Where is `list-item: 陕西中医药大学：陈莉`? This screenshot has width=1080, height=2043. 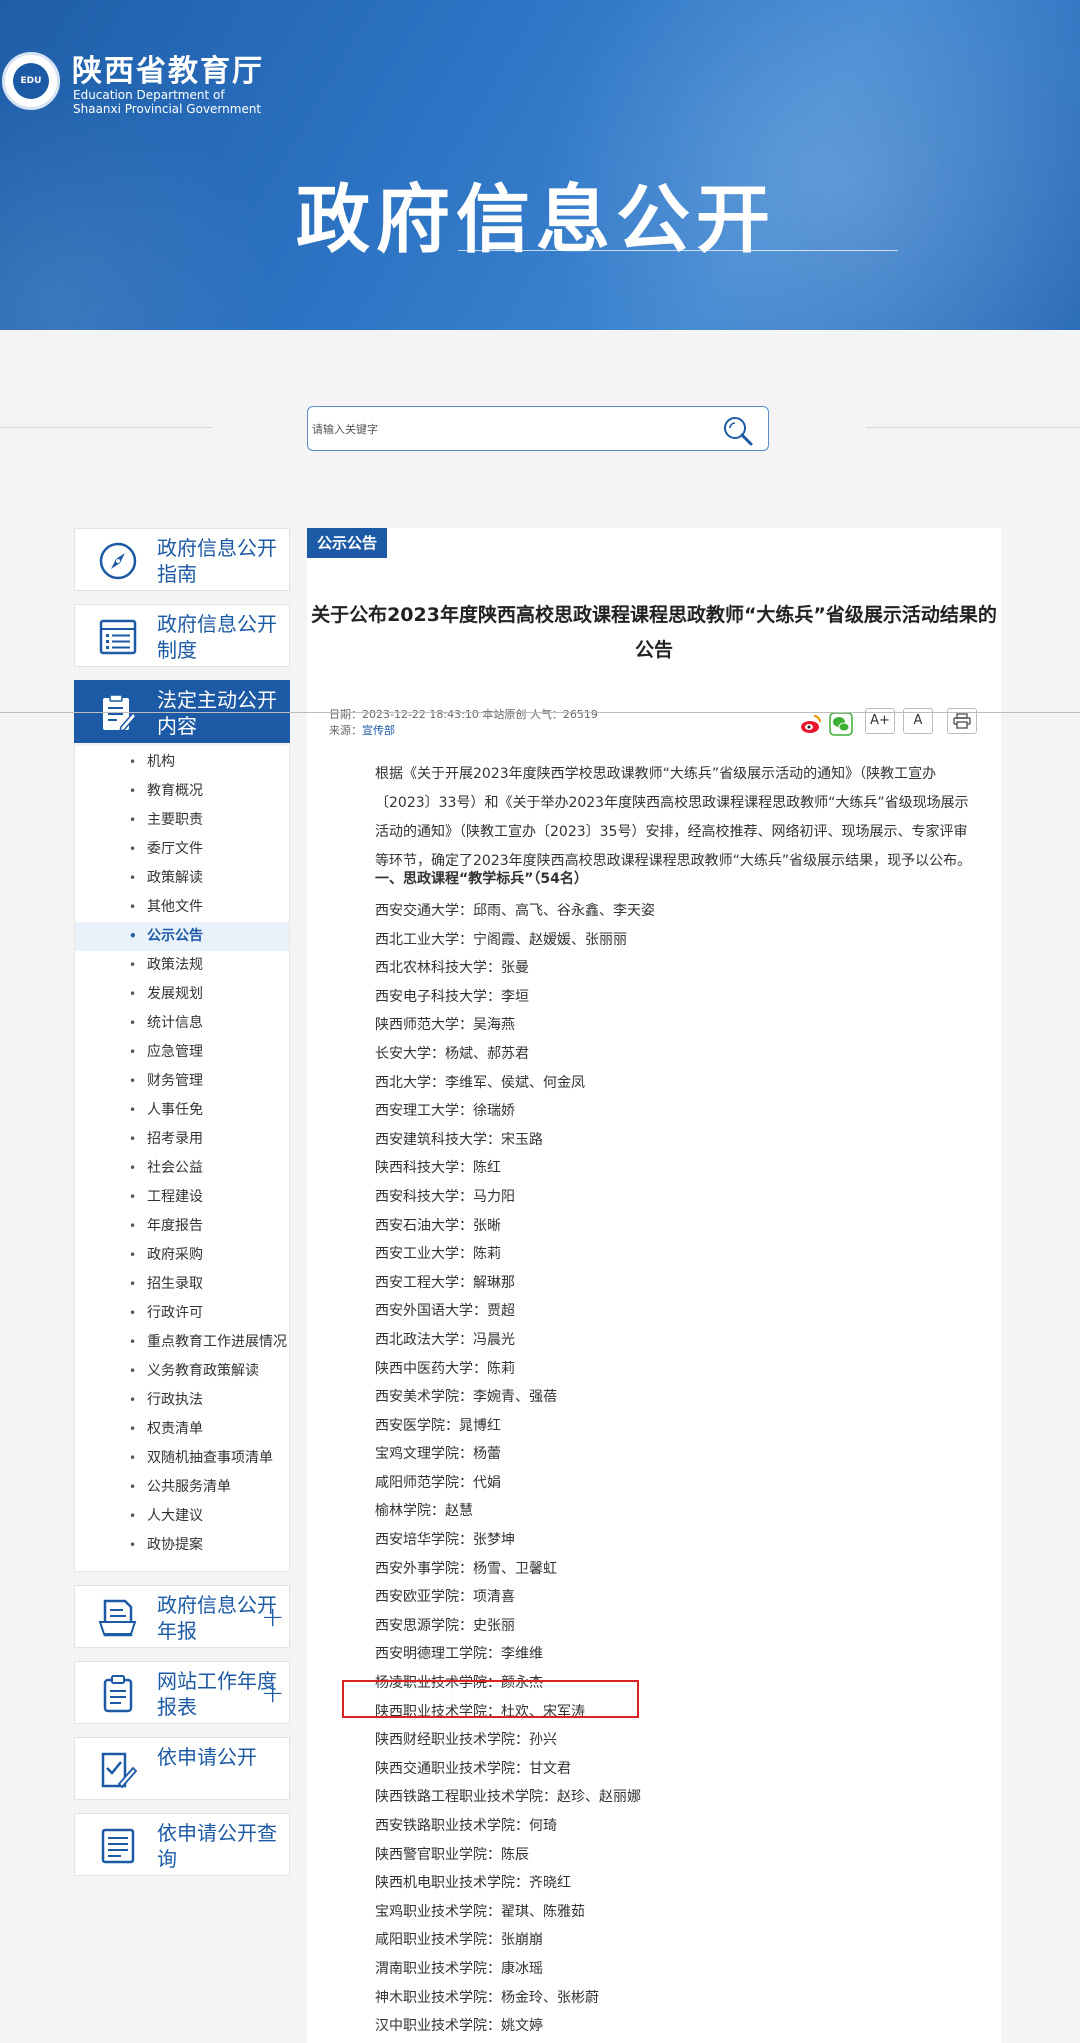 list-item: 陕西中医药大学：陈莉 is located at coordinates (445, 1368).